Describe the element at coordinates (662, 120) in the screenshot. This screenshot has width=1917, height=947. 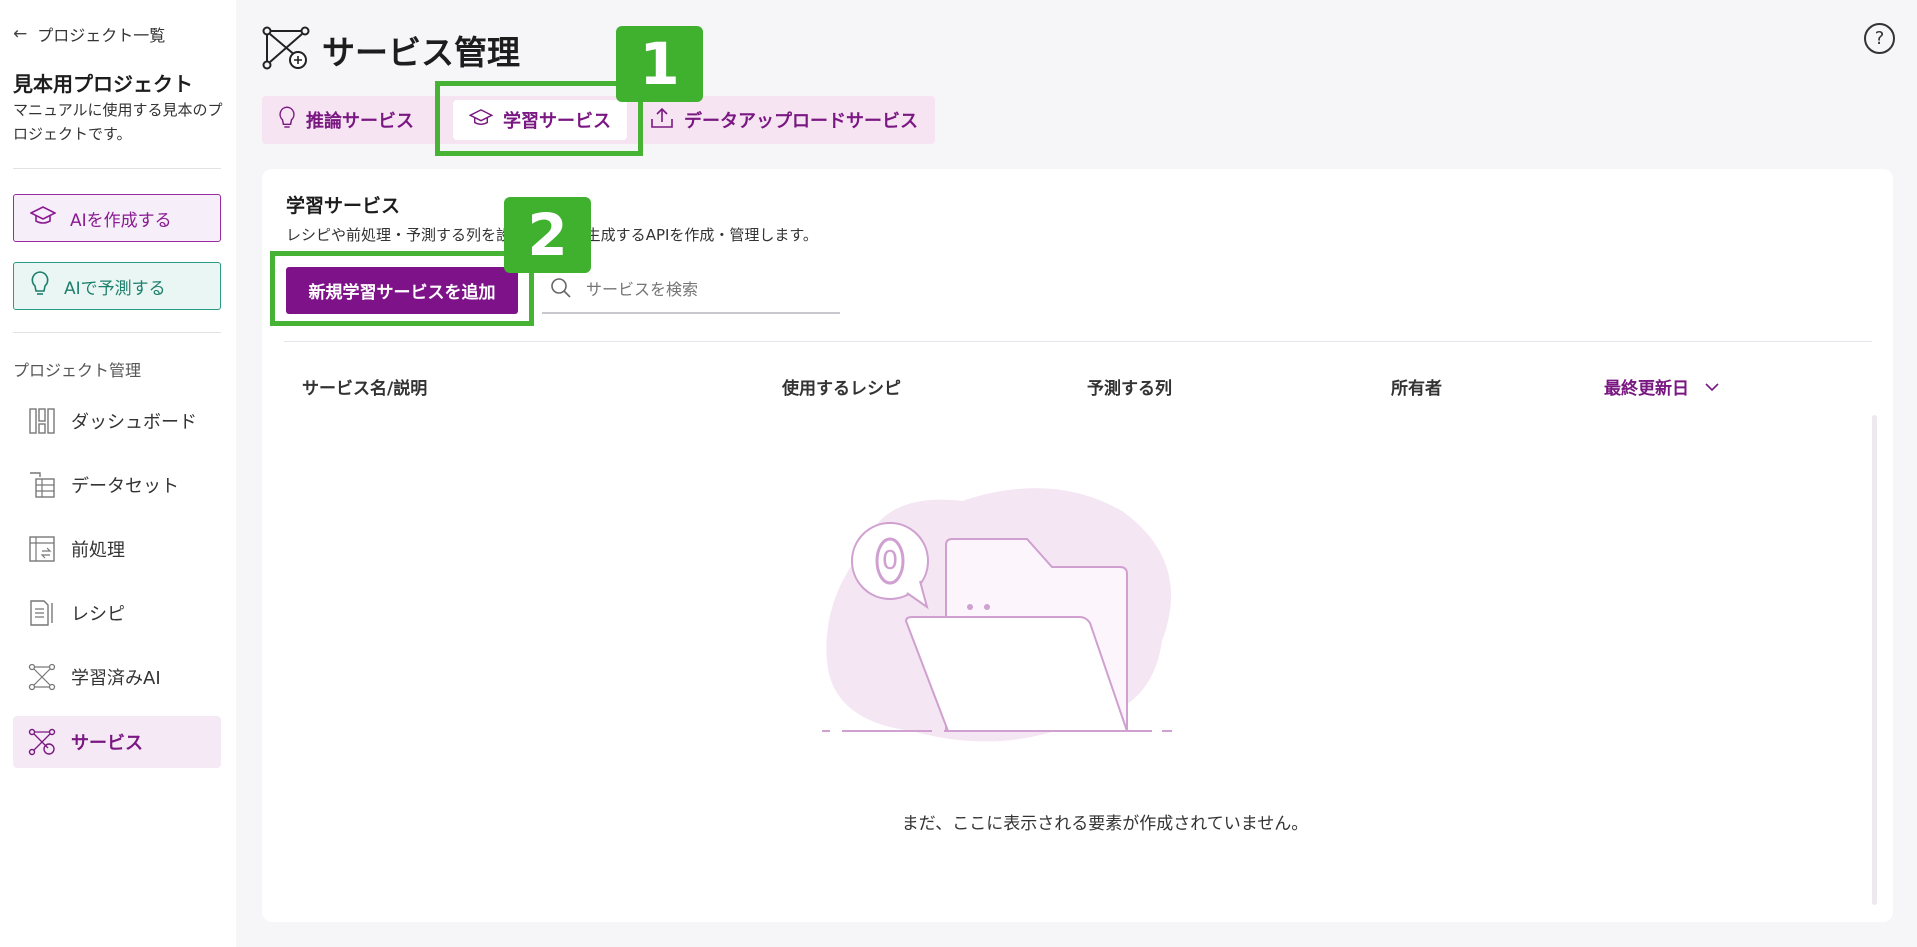
I see `upload-icon` at that location.